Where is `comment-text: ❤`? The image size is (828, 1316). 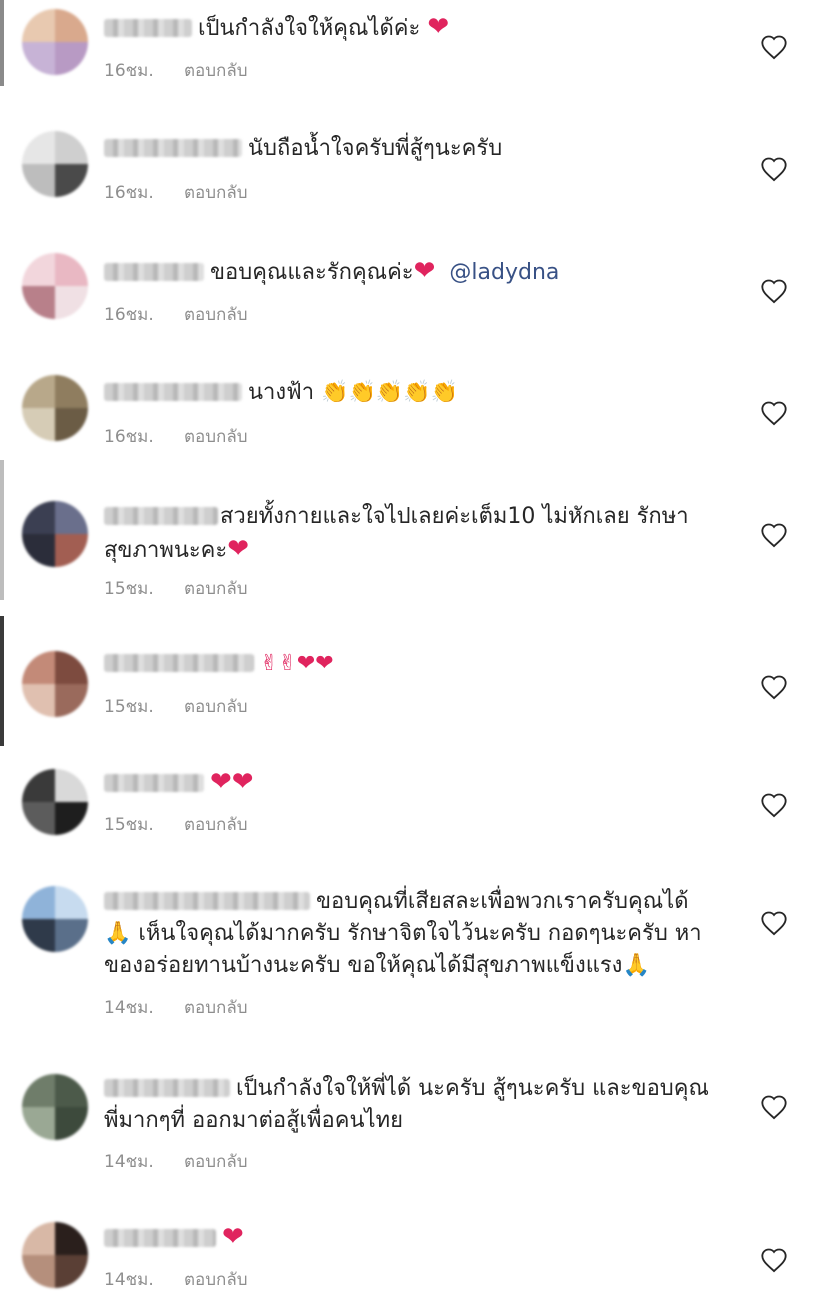
comment-text: ❤ is located at coordinates (409, 1238).